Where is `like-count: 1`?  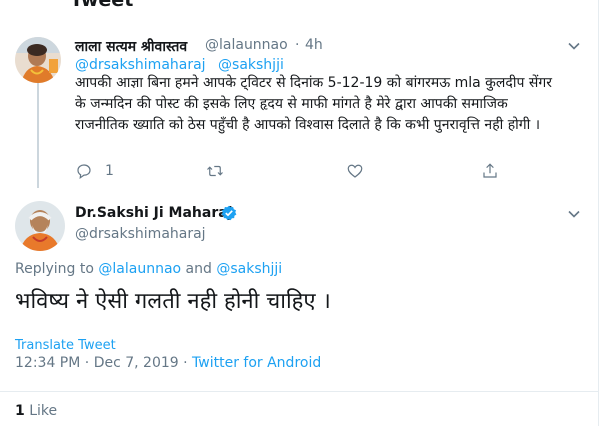 like-count: 1 is located at coordinates (20, 411).